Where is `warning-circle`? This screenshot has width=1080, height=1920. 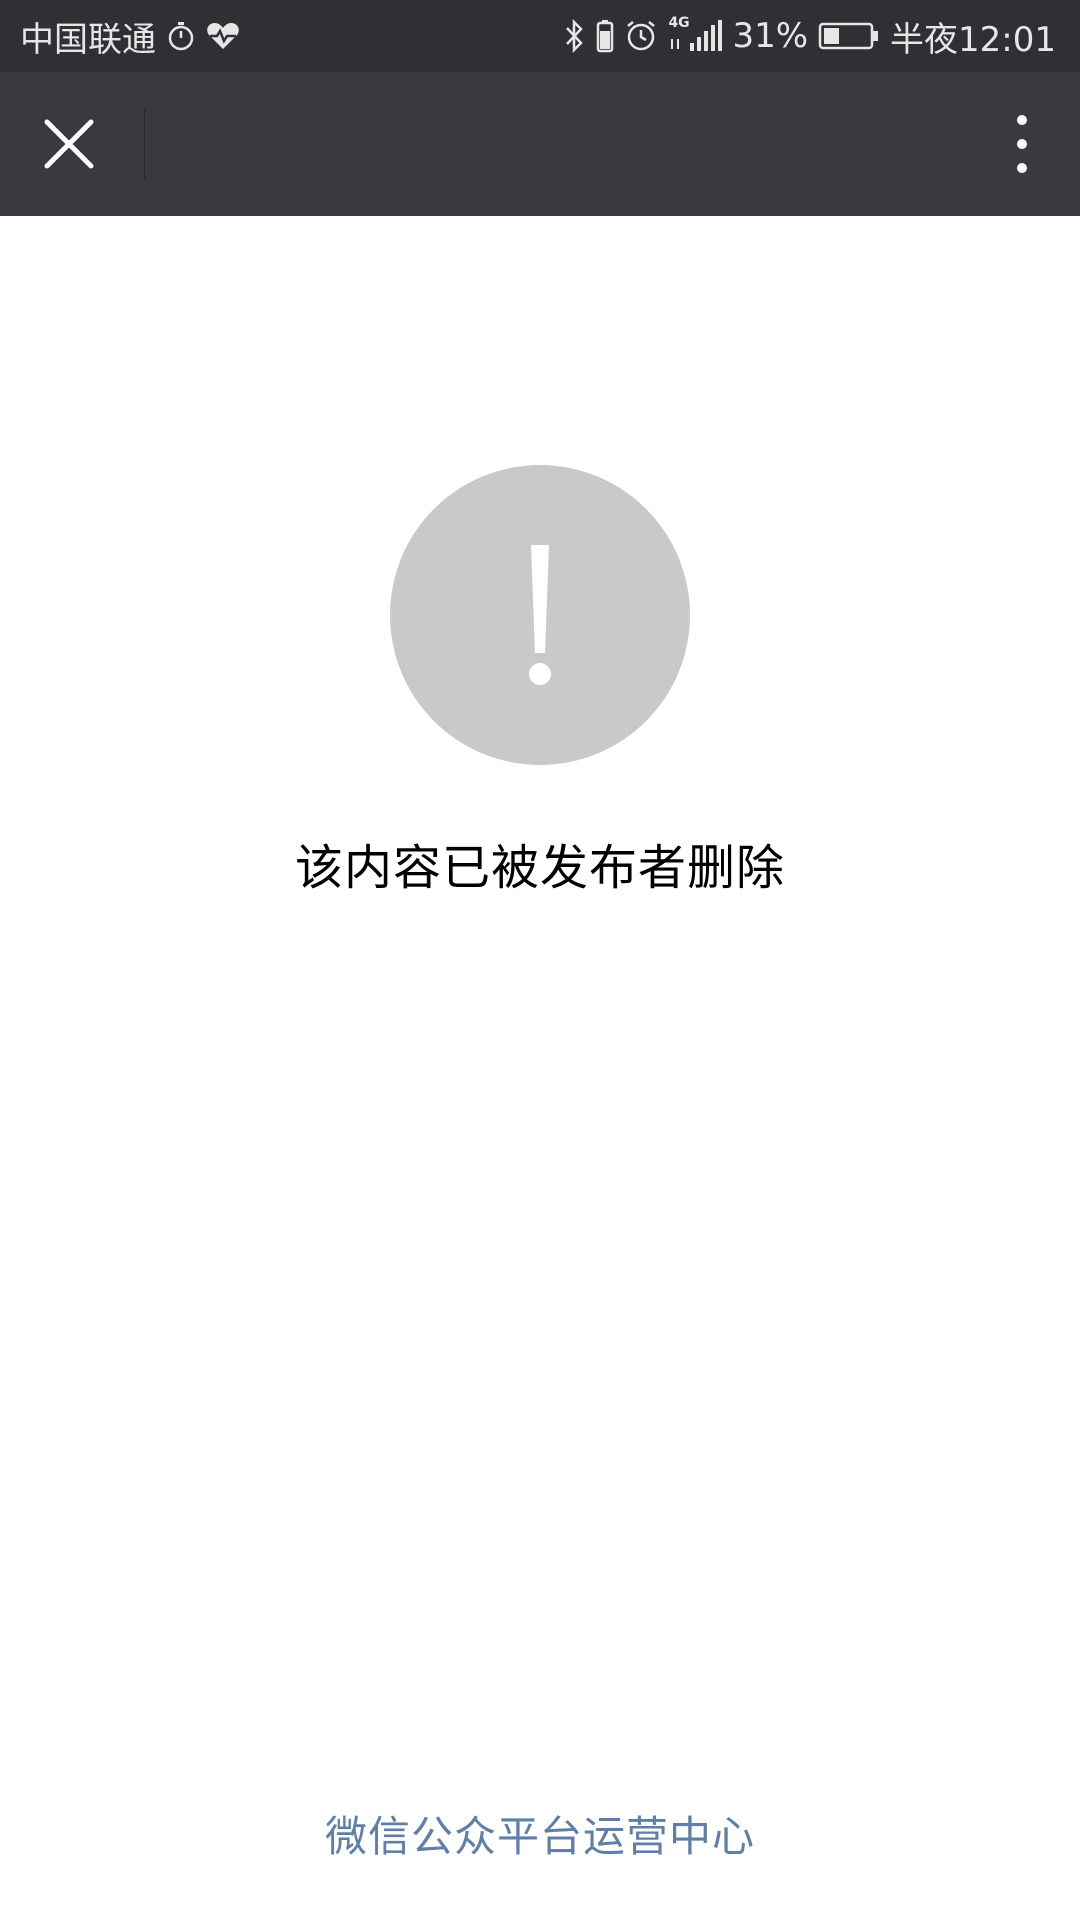
warning-circle is located at coordinates (540, 615).